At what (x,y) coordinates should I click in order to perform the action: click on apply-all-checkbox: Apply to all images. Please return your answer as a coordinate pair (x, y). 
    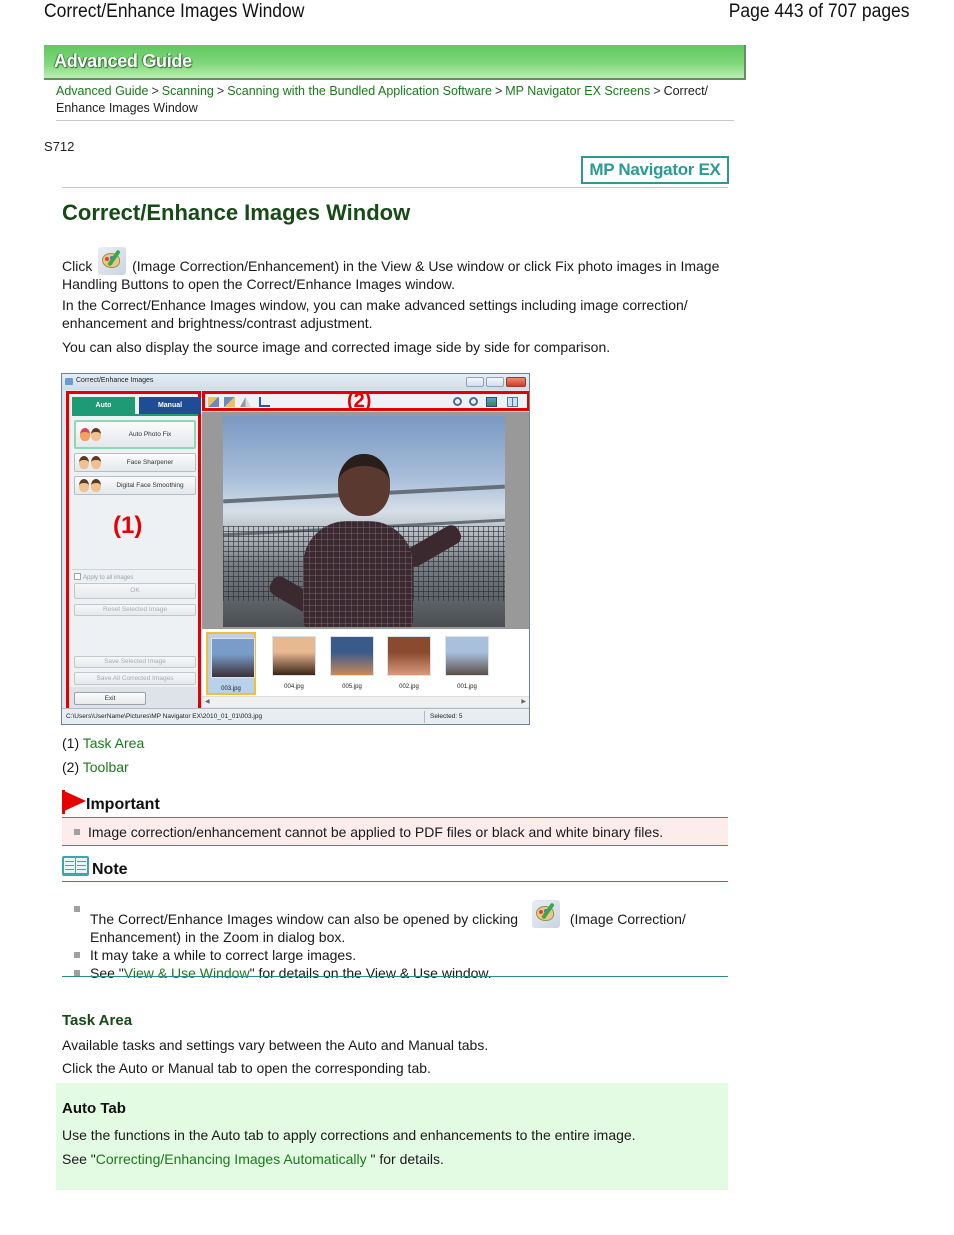
    Looking at the image, I should click on (103, 577).